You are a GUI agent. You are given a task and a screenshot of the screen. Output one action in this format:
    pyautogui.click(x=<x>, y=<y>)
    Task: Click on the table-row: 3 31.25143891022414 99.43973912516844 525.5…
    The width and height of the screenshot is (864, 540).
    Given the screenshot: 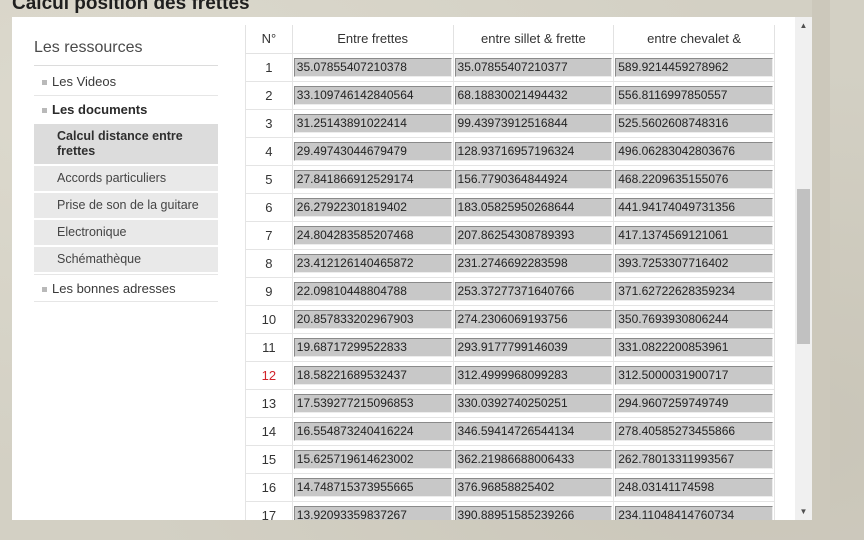 What is the action you would take?
    pyautogui.click(x=510, y=123)
    